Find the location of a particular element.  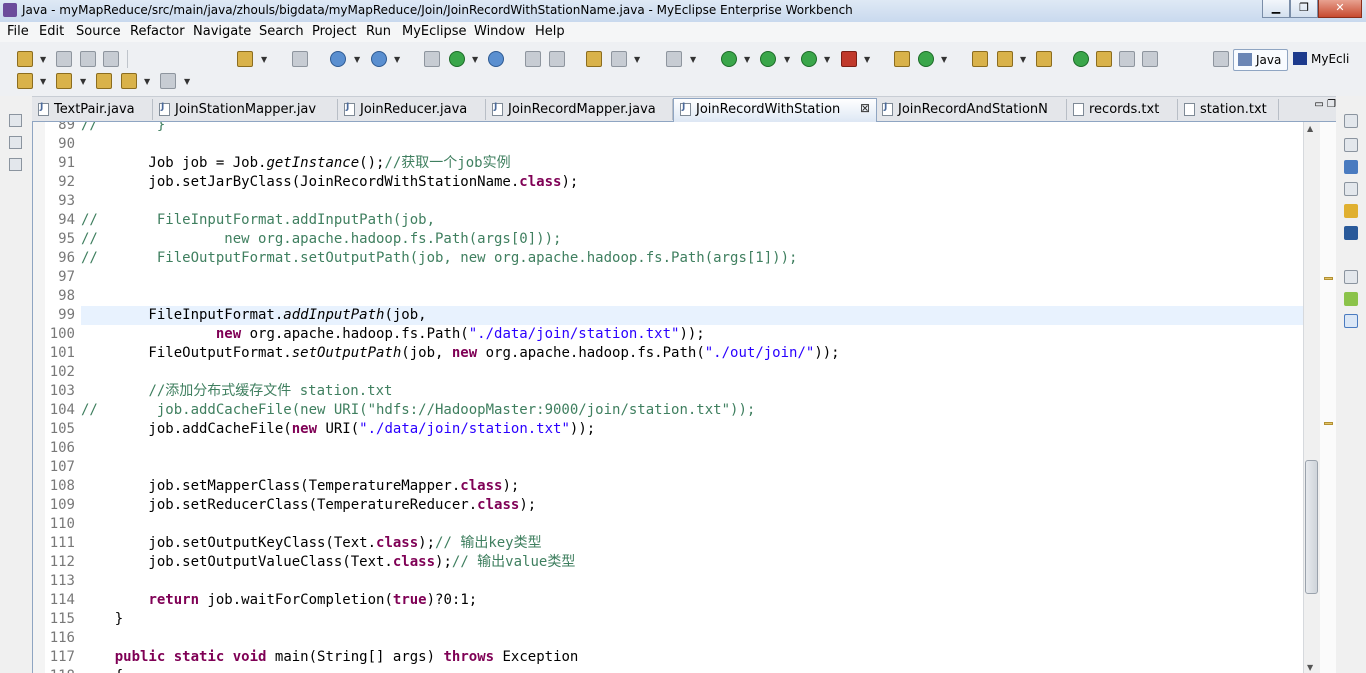

leaf-icon is located at coordinates (1351, 299).